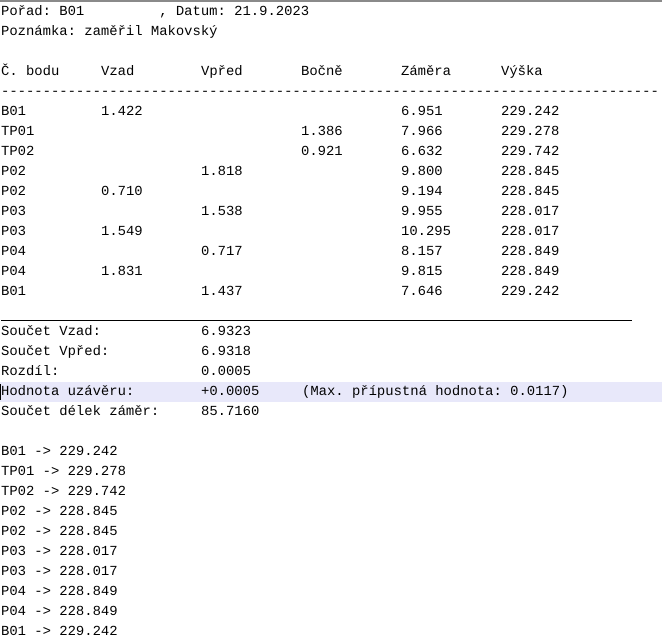 This screenshot has height=642, width=662. I want to click on column-header: Vzad, so click(118, 72).